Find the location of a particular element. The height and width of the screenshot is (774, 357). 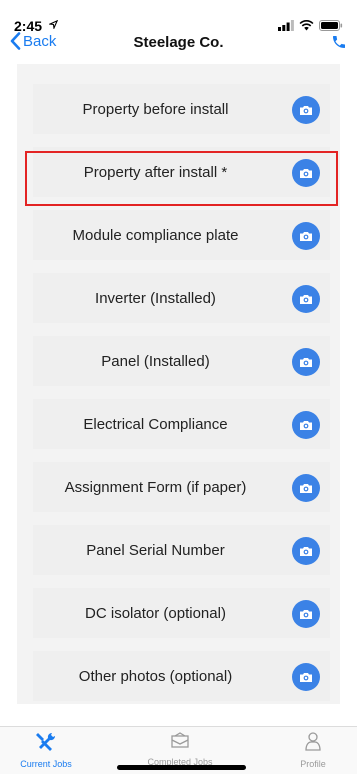

location-arrow-icon is located at coordinates (53, 24).